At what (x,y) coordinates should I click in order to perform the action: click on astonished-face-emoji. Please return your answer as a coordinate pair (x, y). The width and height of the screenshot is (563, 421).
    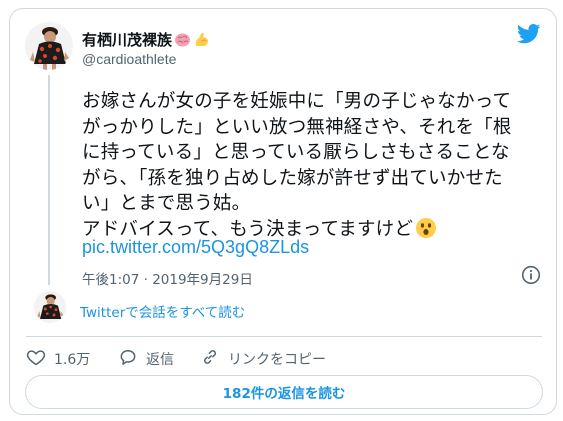
    Looking at the image, I should click on (426, 228).